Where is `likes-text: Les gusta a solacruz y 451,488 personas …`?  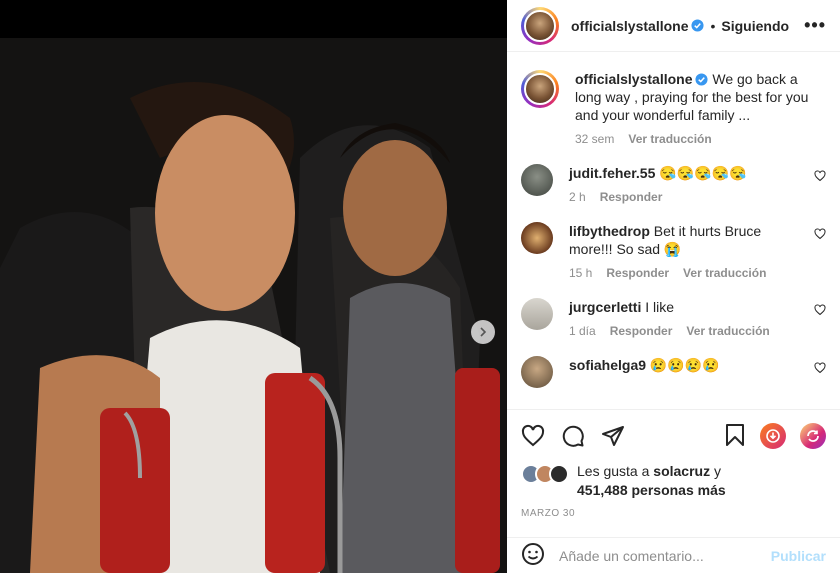 likes-text: Les gusta a solacruz y 451,488 personas … is located at coordinates (651, 481).